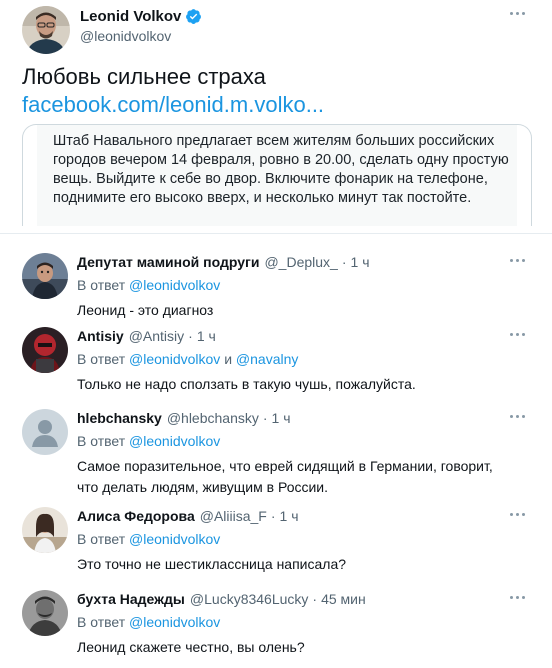 The image size is (552, 668). What do you see at coordinates (145, 310) in the screenshot?
I see `reply-text: Леонид - это диагноз` at bounding box center [145, 310].